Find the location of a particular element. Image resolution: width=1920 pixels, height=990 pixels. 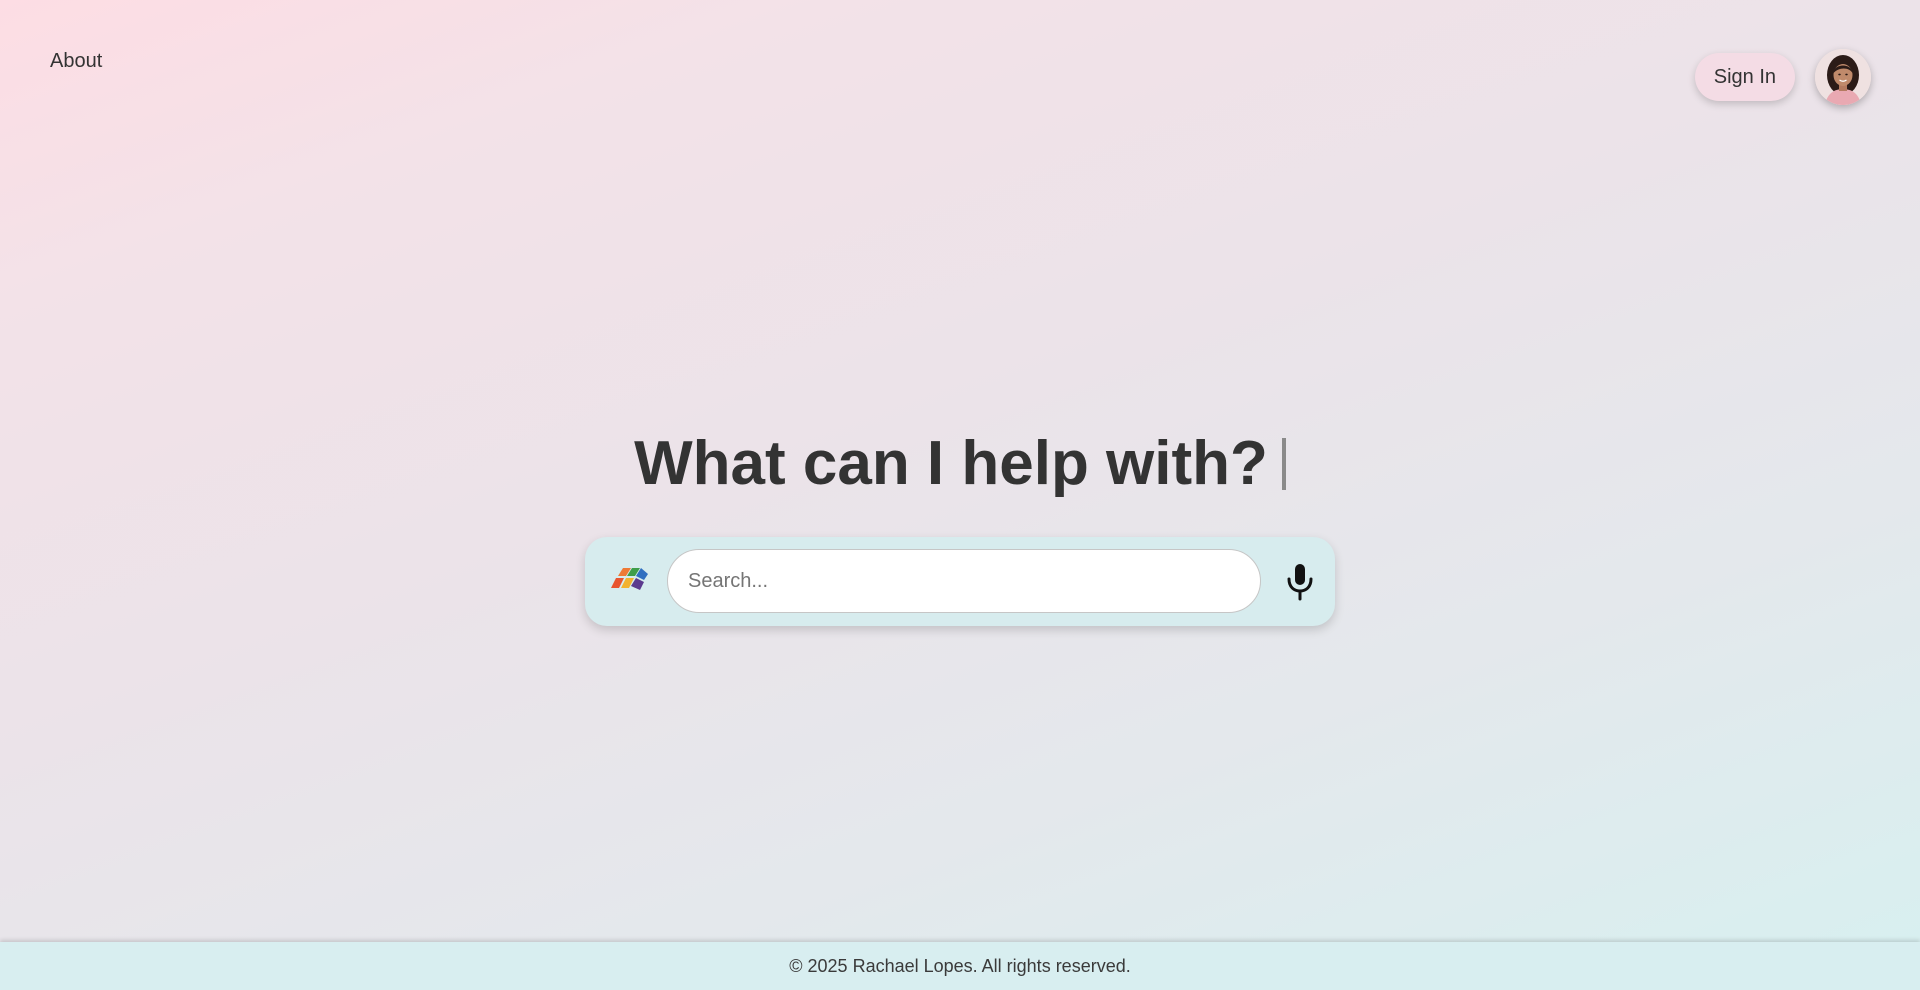

microphone-button is located at coordinates (1300, 582).